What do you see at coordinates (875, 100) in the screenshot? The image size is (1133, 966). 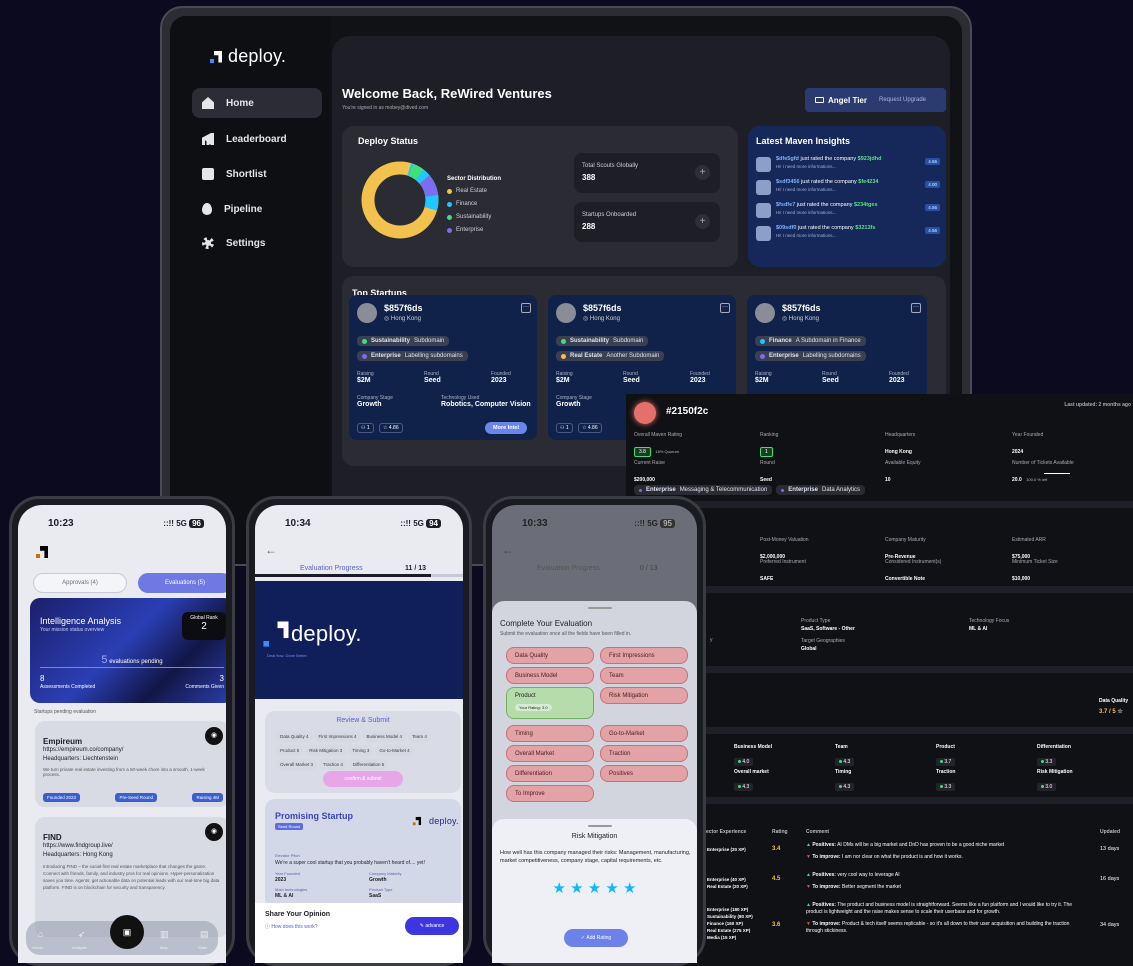 I see `tier-badge: Angel Tier Request Upgrade` at bounding box center [875, 100].